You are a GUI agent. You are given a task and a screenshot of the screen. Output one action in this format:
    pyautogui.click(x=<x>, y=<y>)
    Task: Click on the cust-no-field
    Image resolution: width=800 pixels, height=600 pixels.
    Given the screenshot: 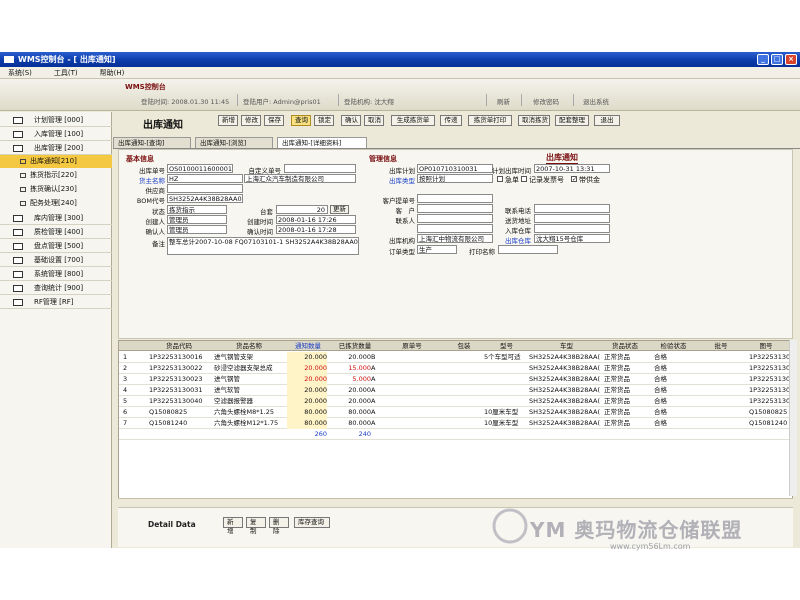 What is the action you would take?
    pyautogui.click(x=455, y=198)
    